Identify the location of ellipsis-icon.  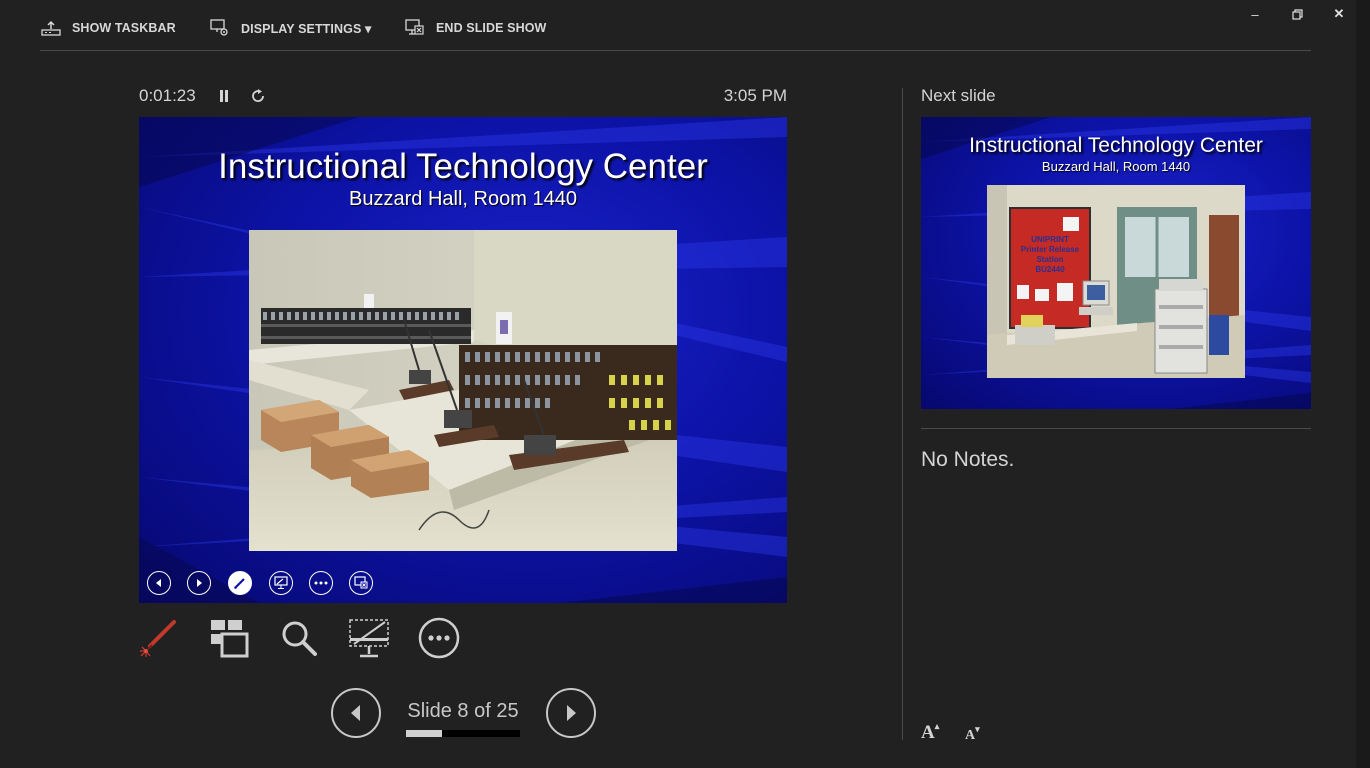
(321, 583).